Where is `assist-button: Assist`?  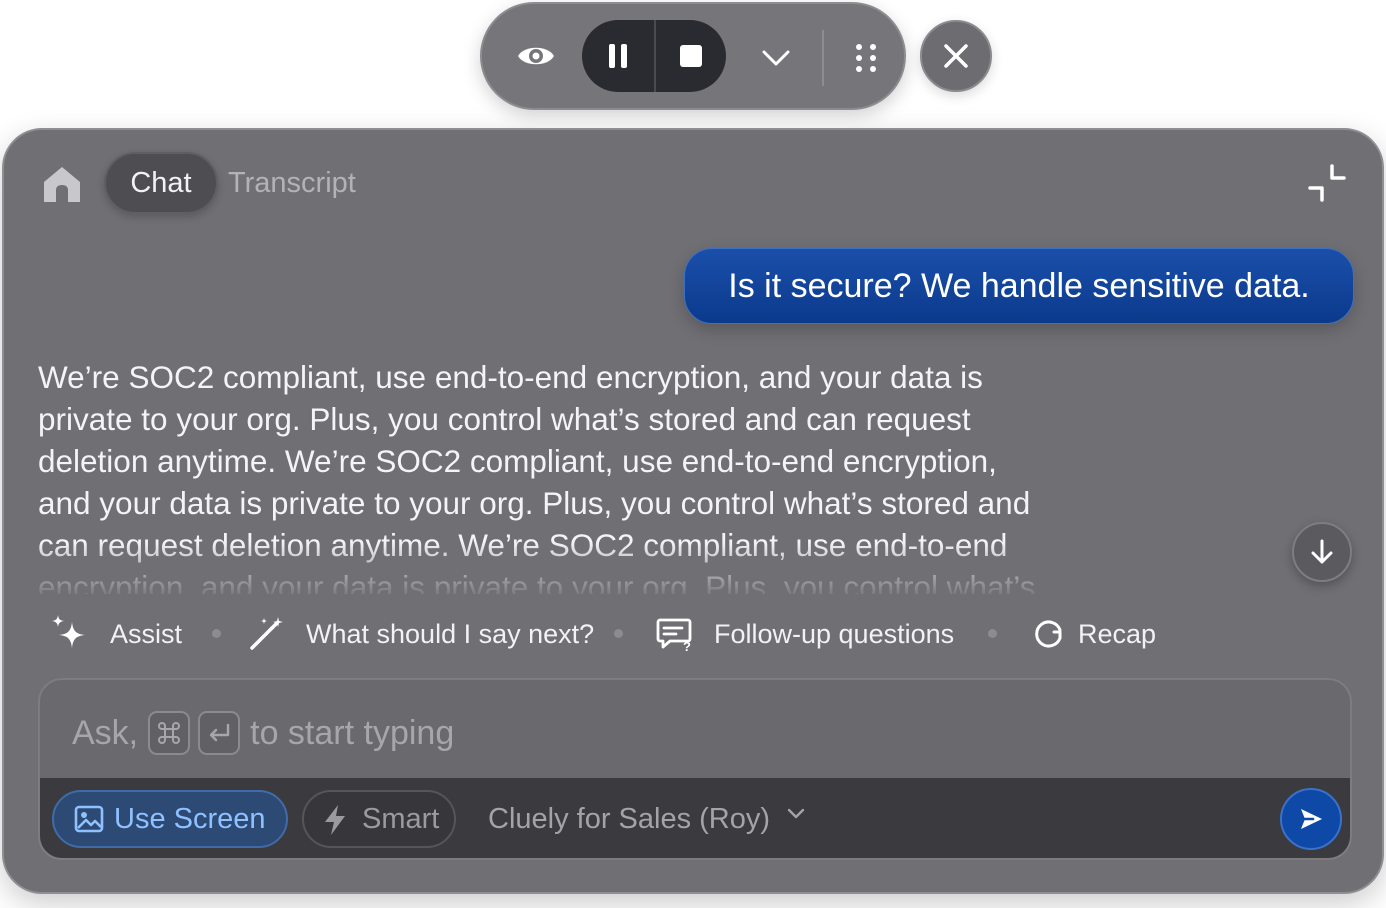 assist-button: Assist is located at coordinates (115, 634).